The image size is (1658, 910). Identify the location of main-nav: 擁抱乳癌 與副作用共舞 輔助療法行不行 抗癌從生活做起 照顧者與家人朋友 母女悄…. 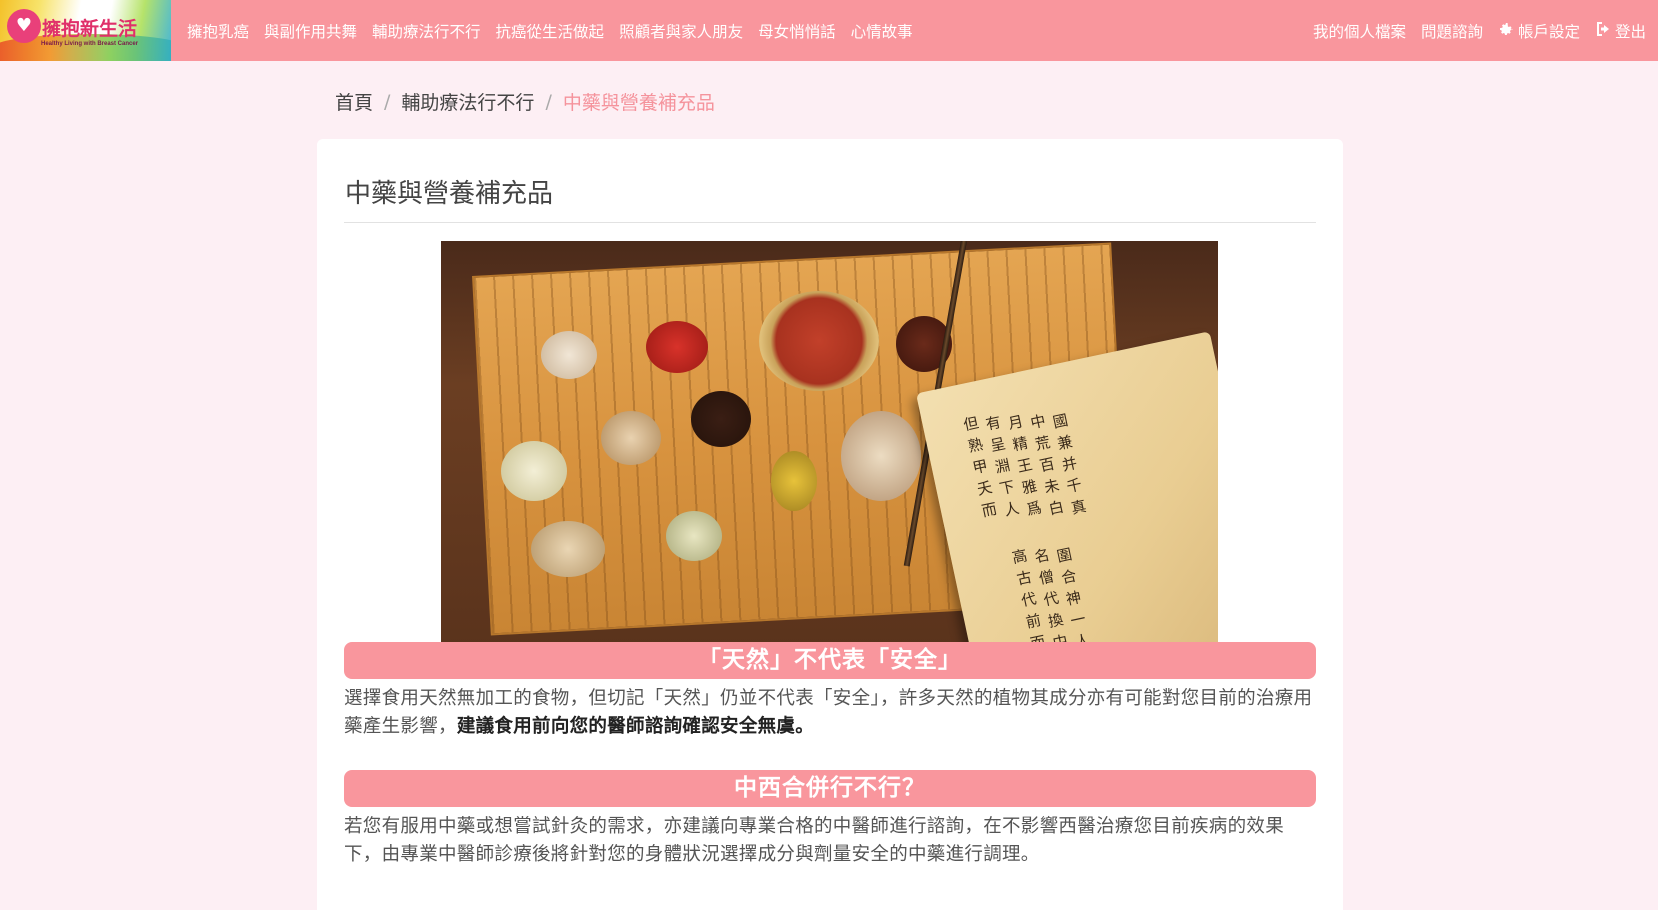
(557, 31).